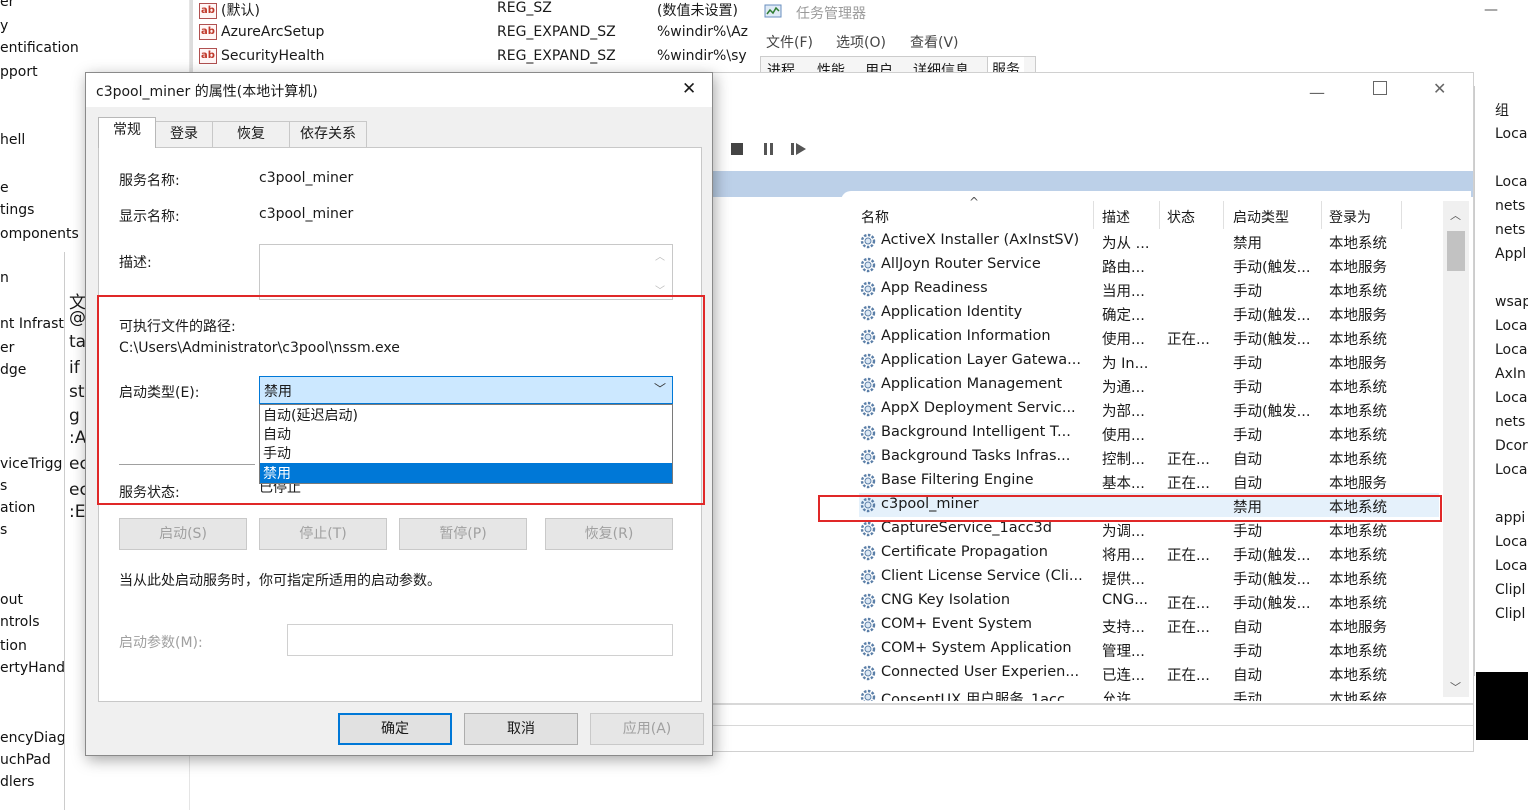 This screenshot has width=1528, height=810. Describe the element at coordinates (11, 600) in the screenshot. I see `tree-item: out` at that location.